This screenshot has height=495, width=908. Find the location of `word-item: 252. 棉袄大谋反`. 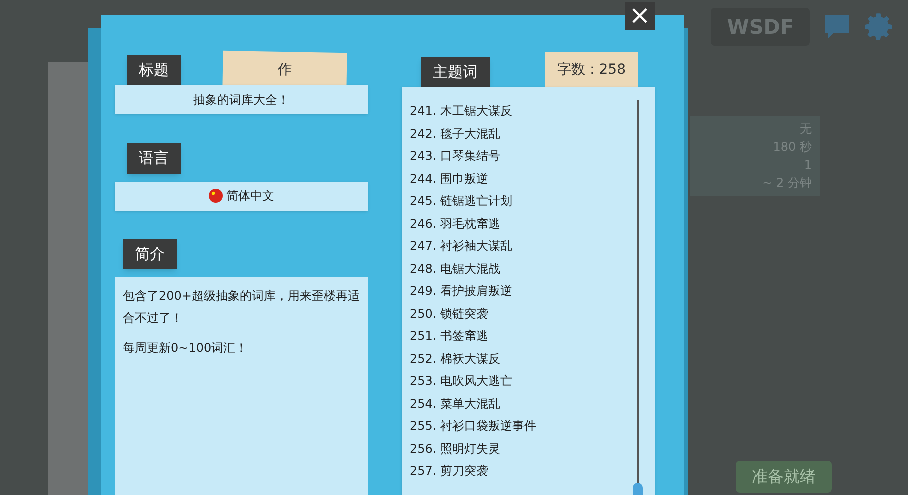

word-item: 252. 棉袄大谋反 is located at coordinates (520, 359).